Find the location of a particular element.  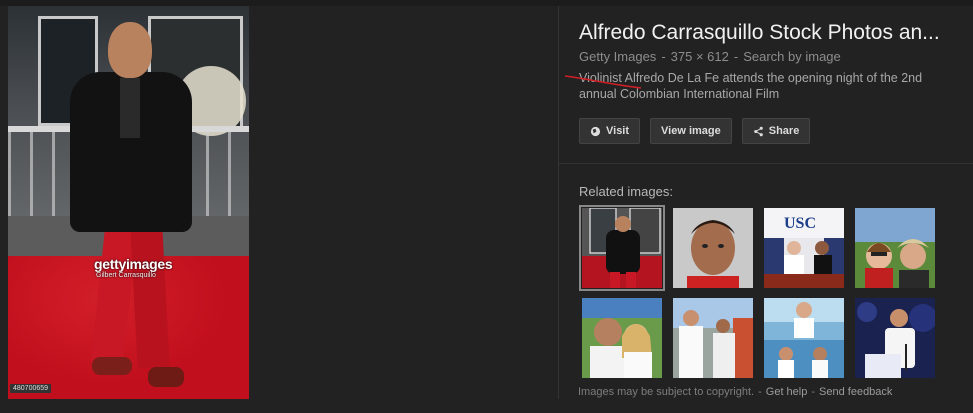

image-id: 480700659 is located at coordinates (31, 388).